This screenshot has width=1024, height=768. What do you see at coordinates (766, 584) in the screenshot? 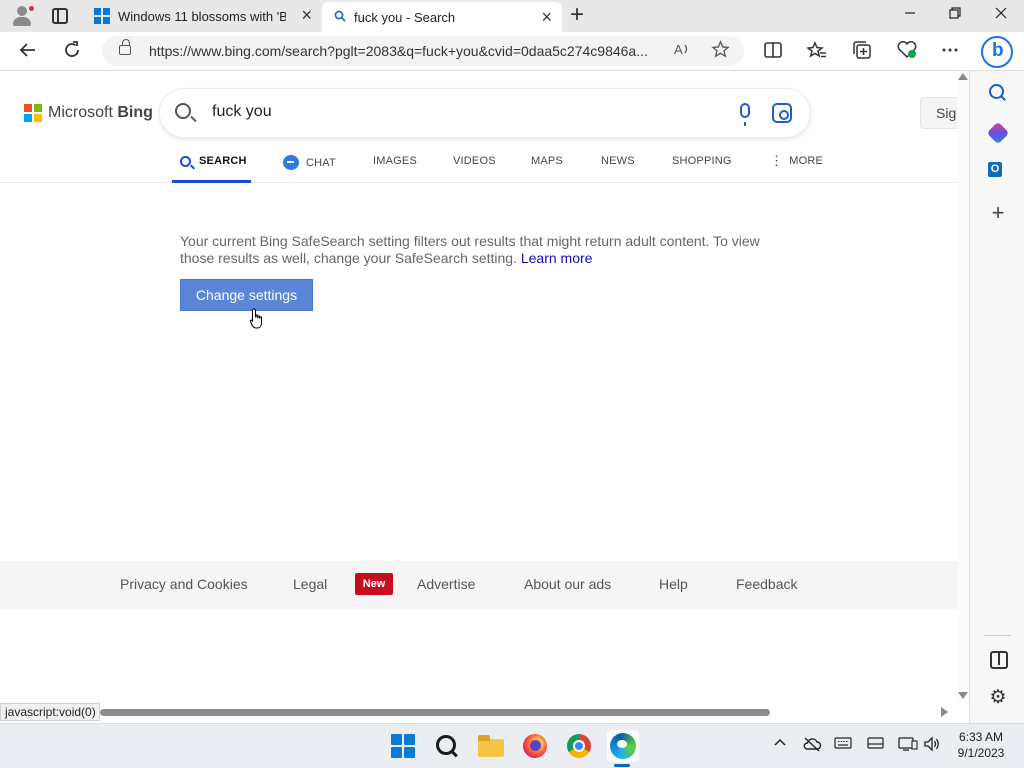
I see `footer-link-feedback: Feedback` at bounding box center [766, 584].